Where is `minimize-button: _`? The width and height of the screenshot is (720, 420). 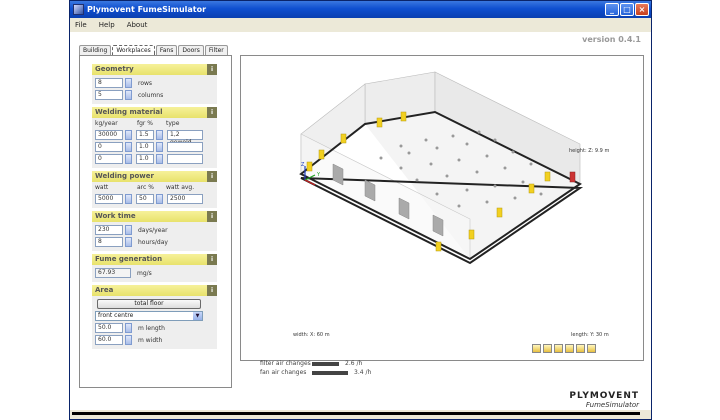 minimize-button: _ is located at coordinates (612, 9).